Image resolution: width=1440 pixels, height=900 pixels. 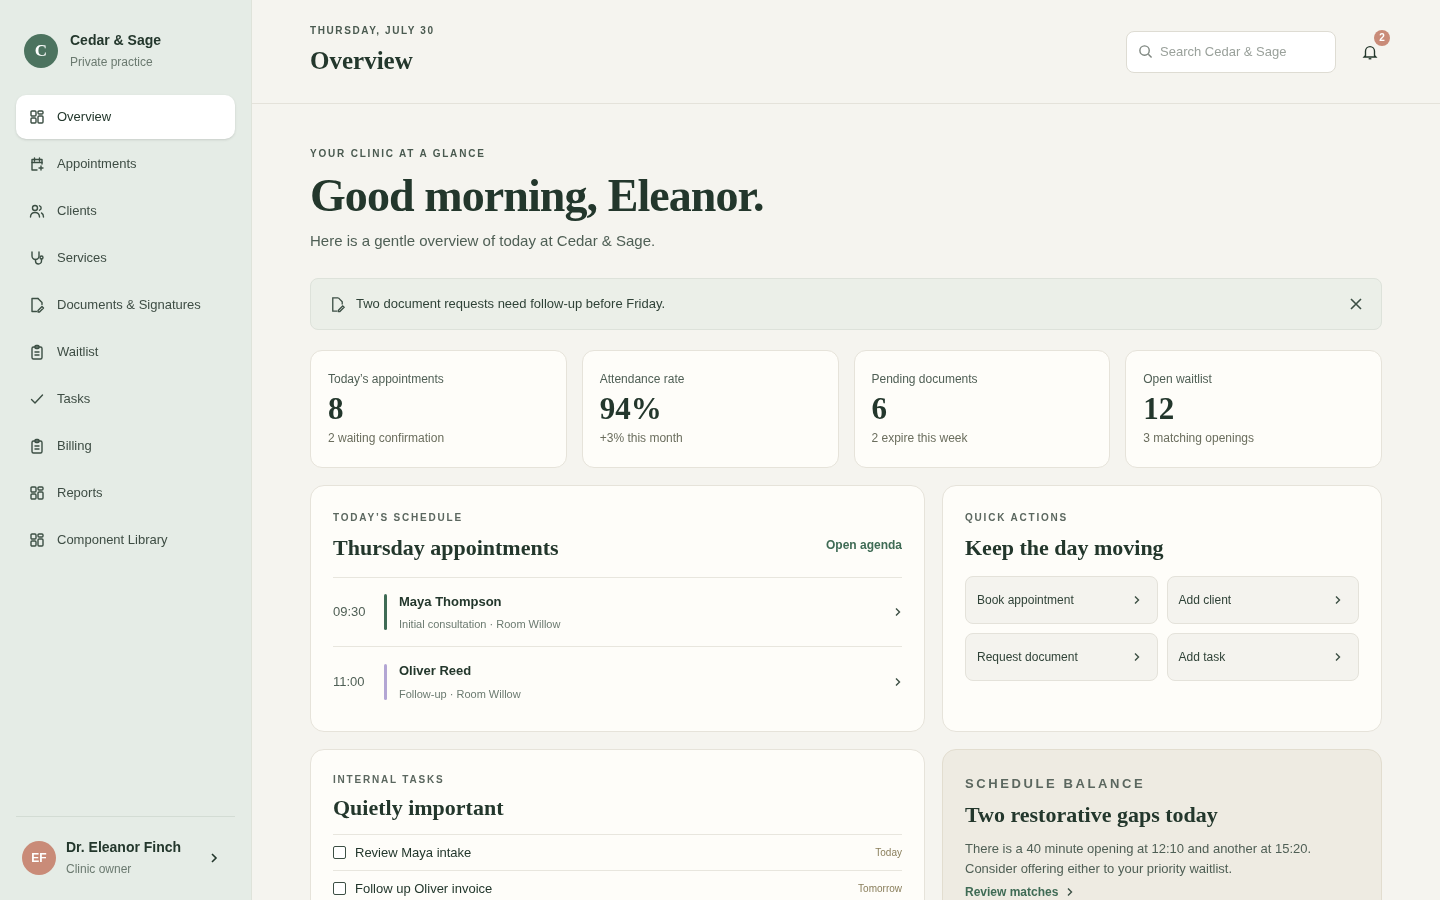 What do you see at coordinates (436, 671) in the screenshot?
I see `client-name: Oliver Reed` at bounding box center [436, 671].